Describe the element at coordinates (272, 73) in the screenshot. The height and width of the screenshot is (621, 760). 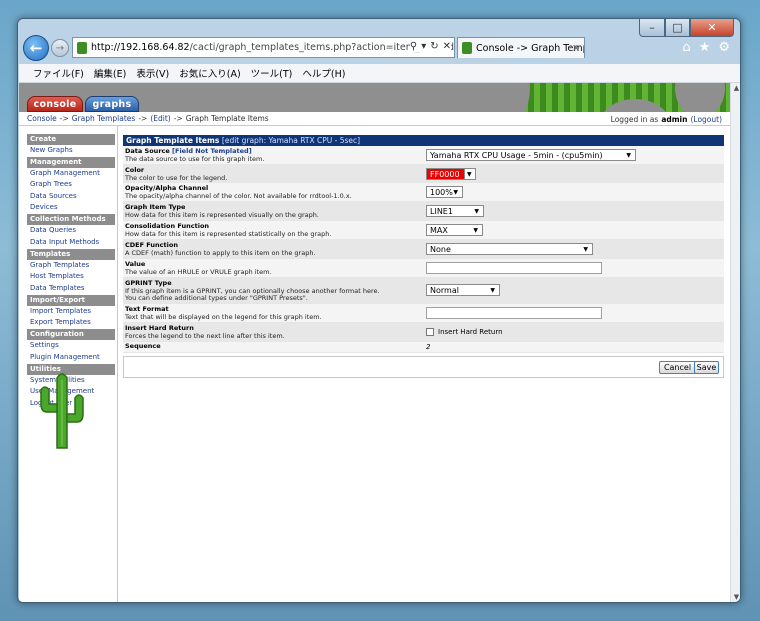
I see `menu-tools: ツール(T)` at that location.